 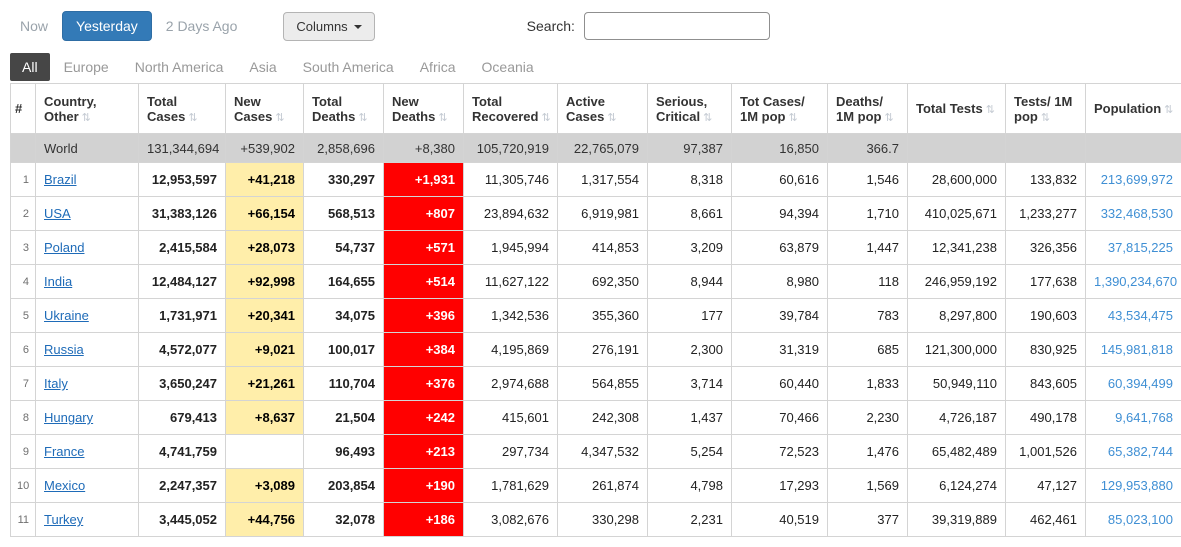 I want to click on col-header-tests-1m-pop: Tests/ 1M pop ⇅, so click(x=1045, y=108).